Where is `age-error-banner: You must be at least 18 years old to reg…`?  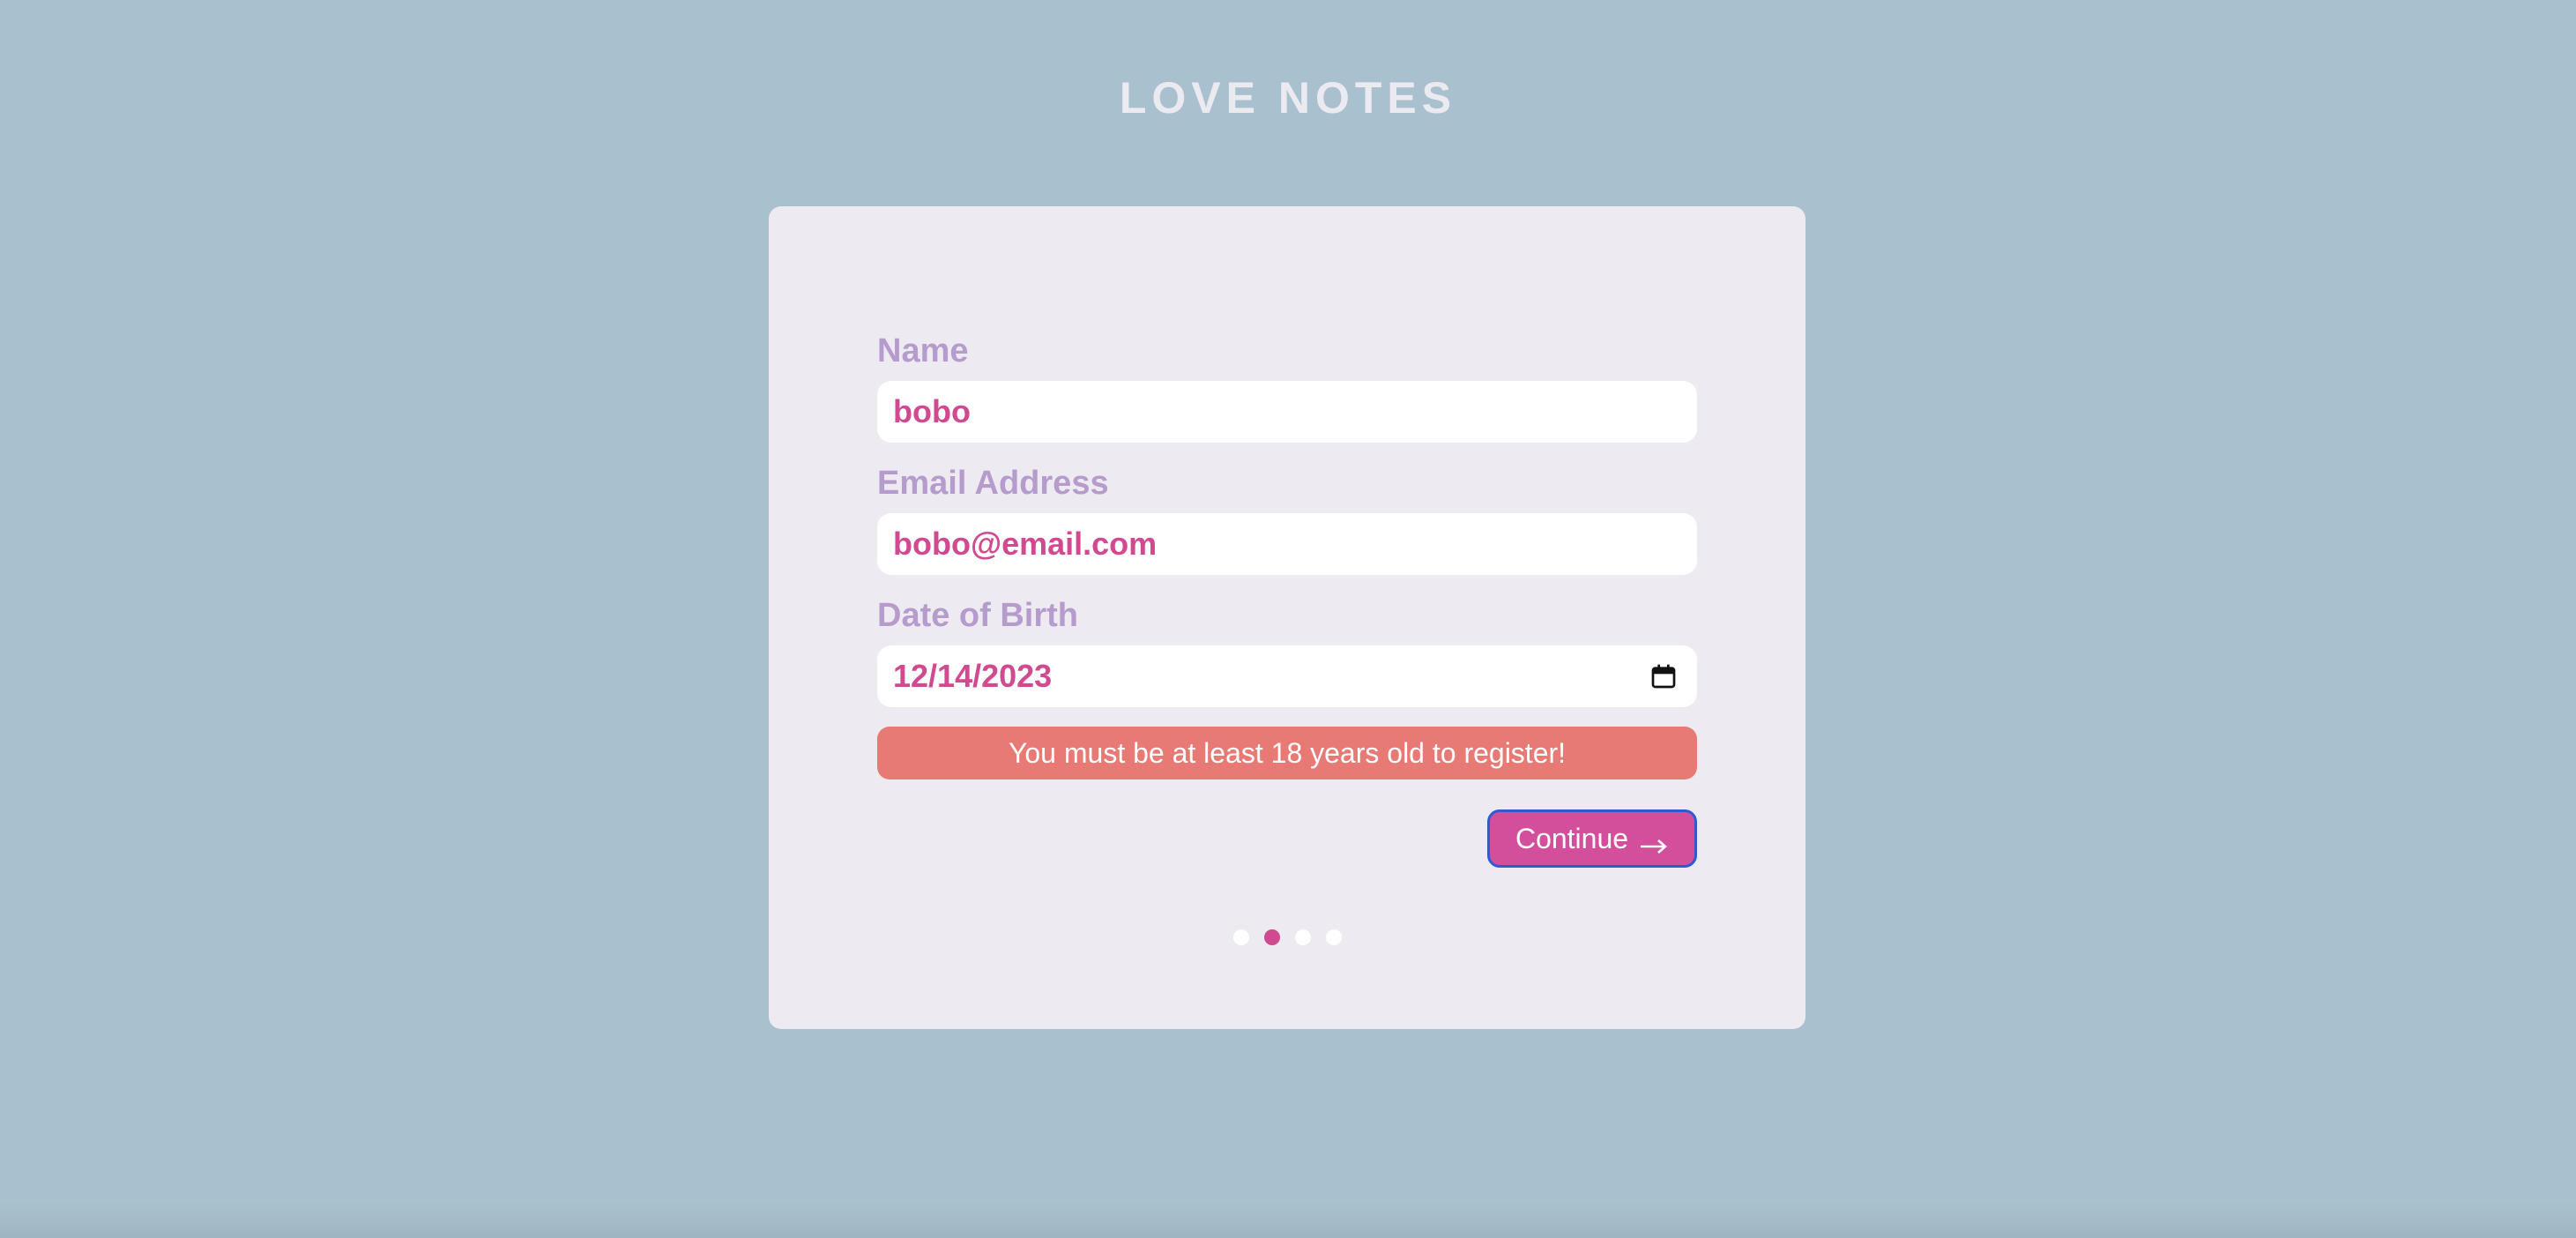
age-error-banner: You must be at least 18 years old to reg… is located at coordinates (1287, 753).